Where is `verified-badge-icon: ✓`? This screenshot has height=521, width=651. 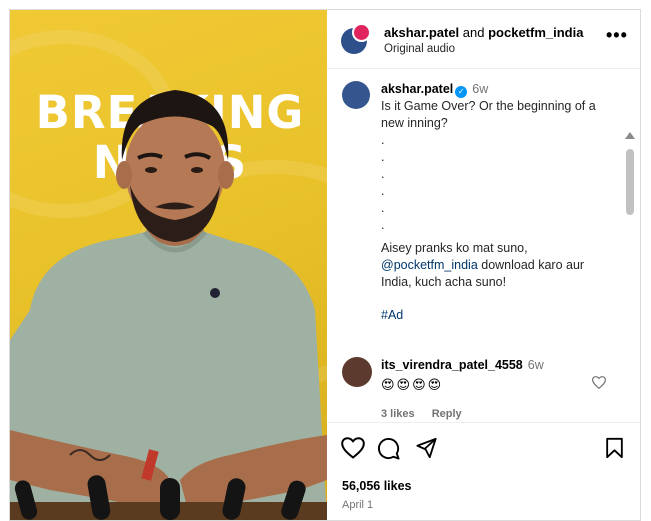 verified-badge-icon: ✓ is located at coordinates (461, 92).